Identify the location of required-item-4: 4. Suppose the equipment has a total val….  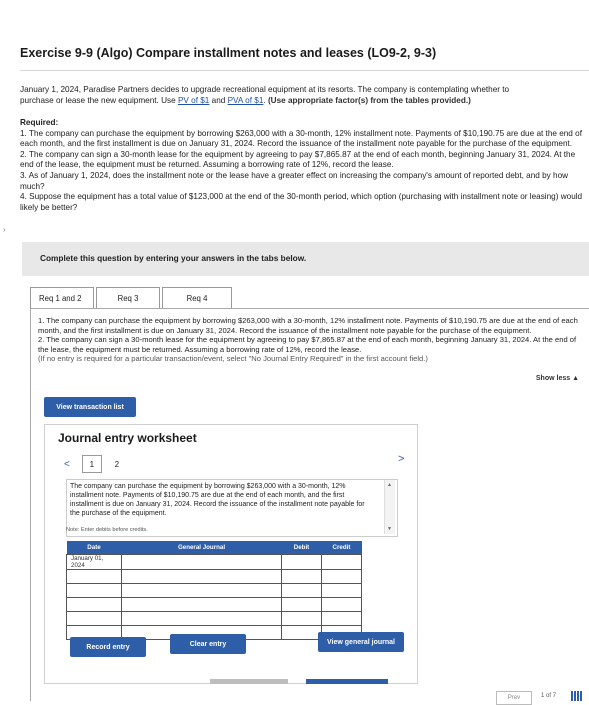
(301, 202).